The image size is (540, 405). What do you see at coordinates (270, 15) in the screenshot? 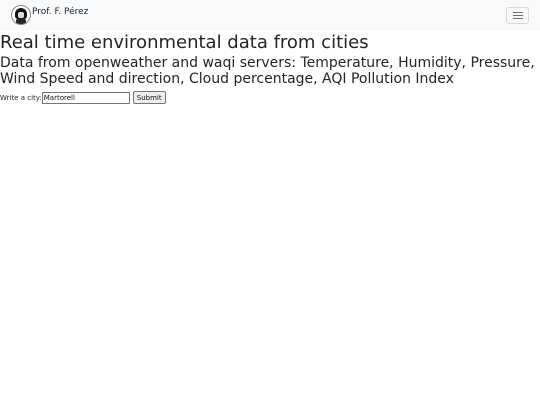
I see `navbar: Prof. F. Pérez` at bounding box center [270, 15].